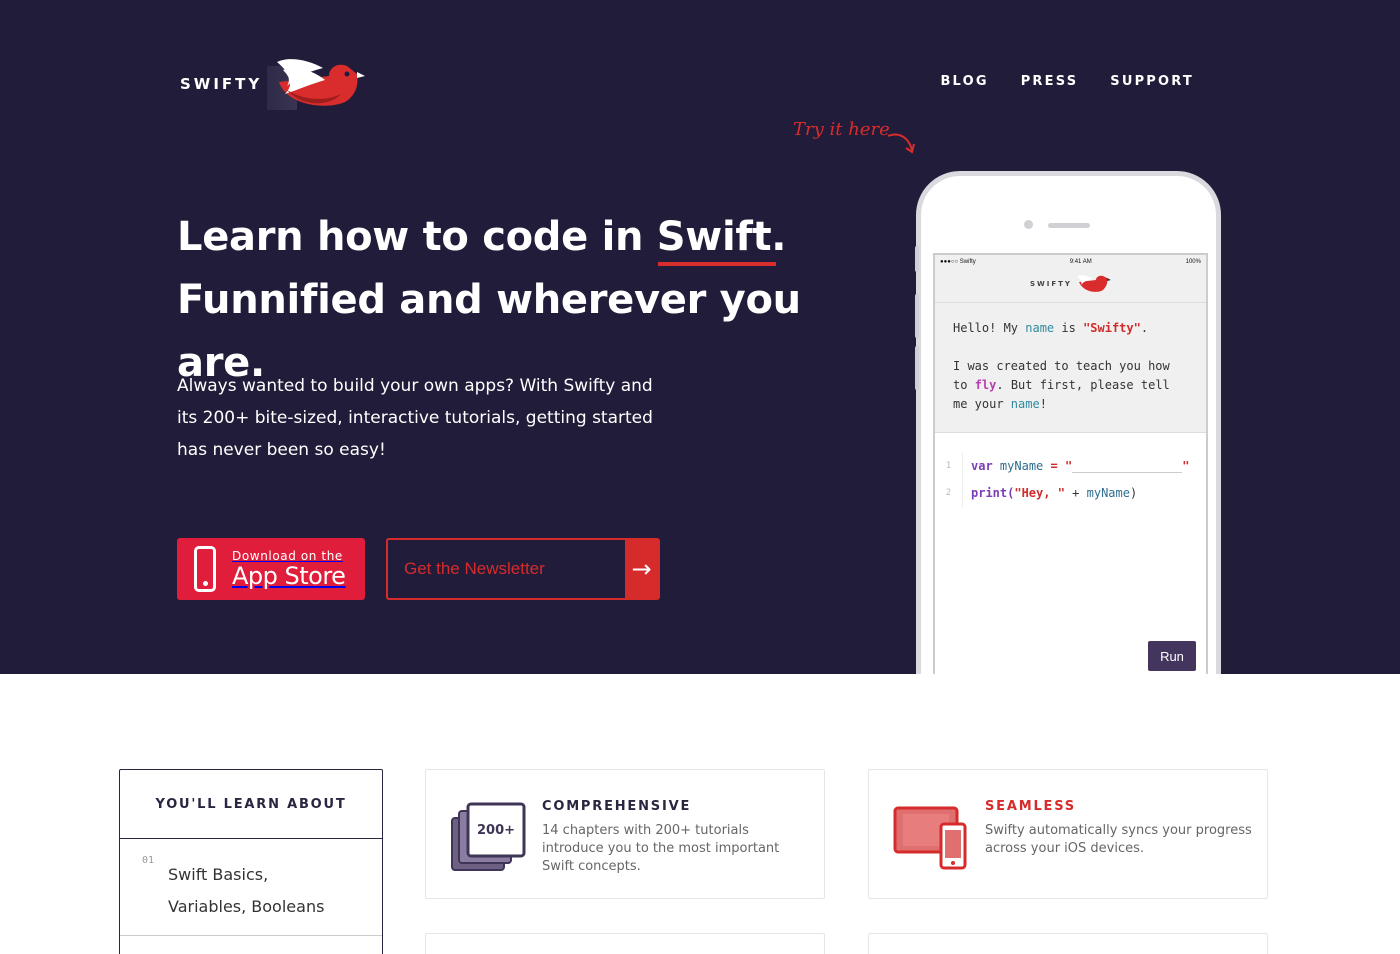 The width and height of the screenshot is (1400, 954). Describe the element at coordinates (316, 84) in the screenshot. I see `bird-icon` at that location.